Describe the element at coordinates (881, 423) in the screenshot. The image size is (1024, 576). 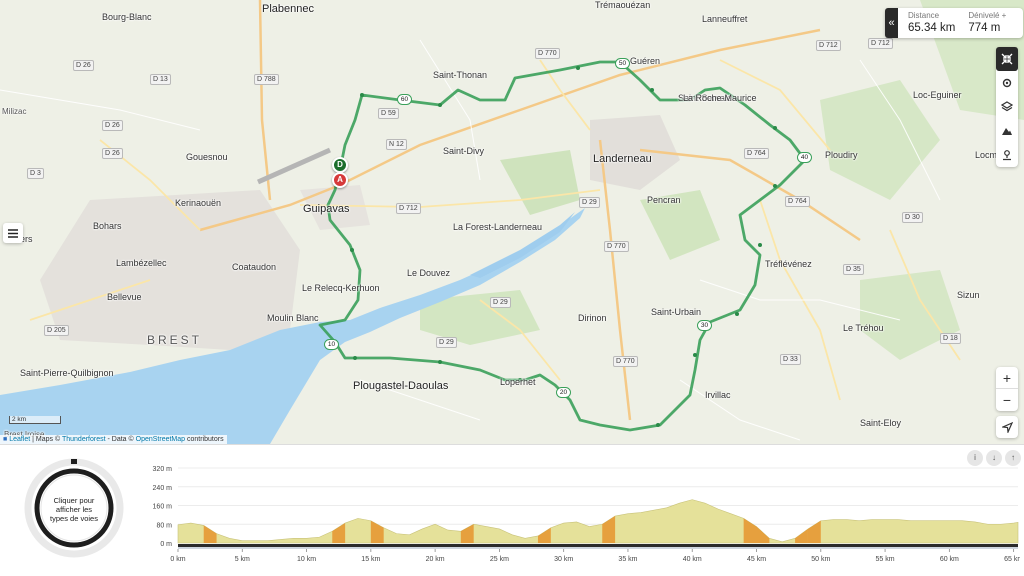
I see `place-label: Saint-Eloy` at that location.